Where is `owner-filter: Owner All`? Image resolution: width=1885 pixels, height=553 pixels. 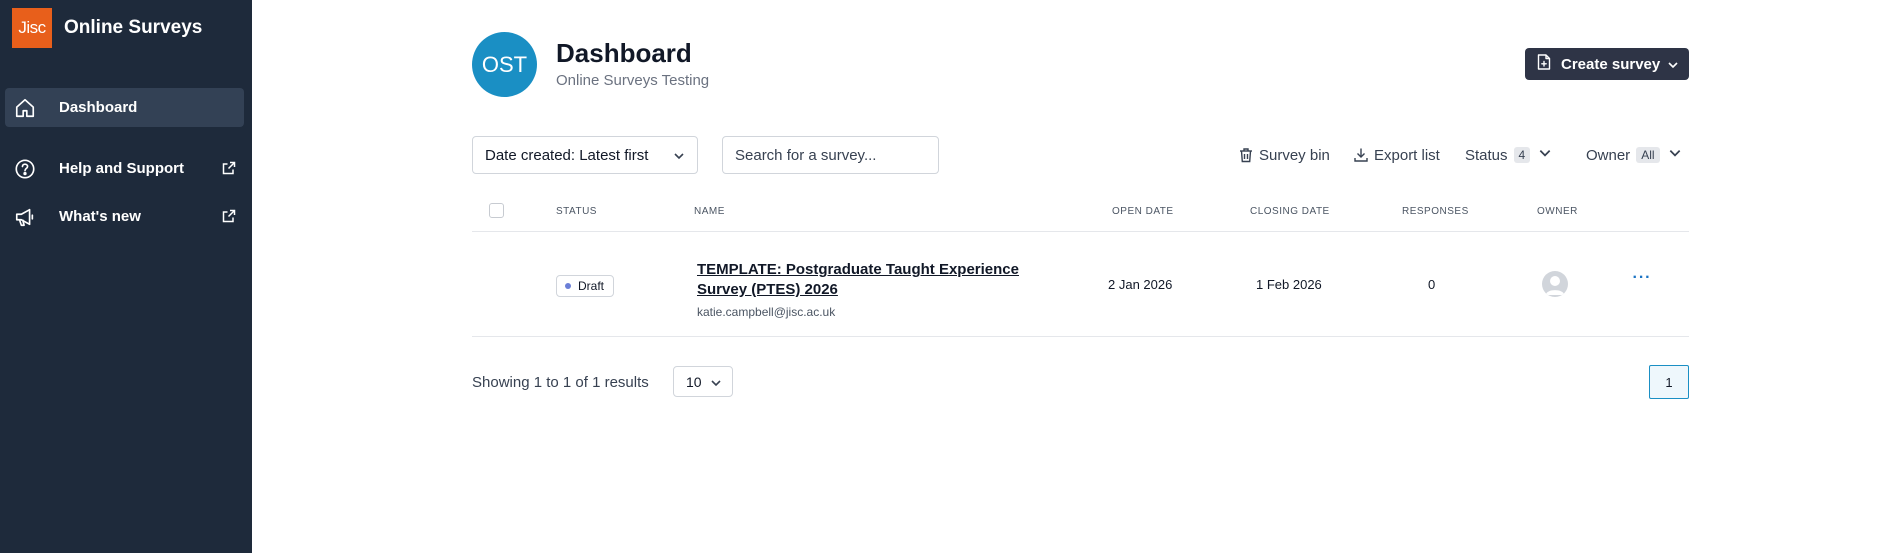
owner-filter: Owner All is located at coordinates (1634, 155).